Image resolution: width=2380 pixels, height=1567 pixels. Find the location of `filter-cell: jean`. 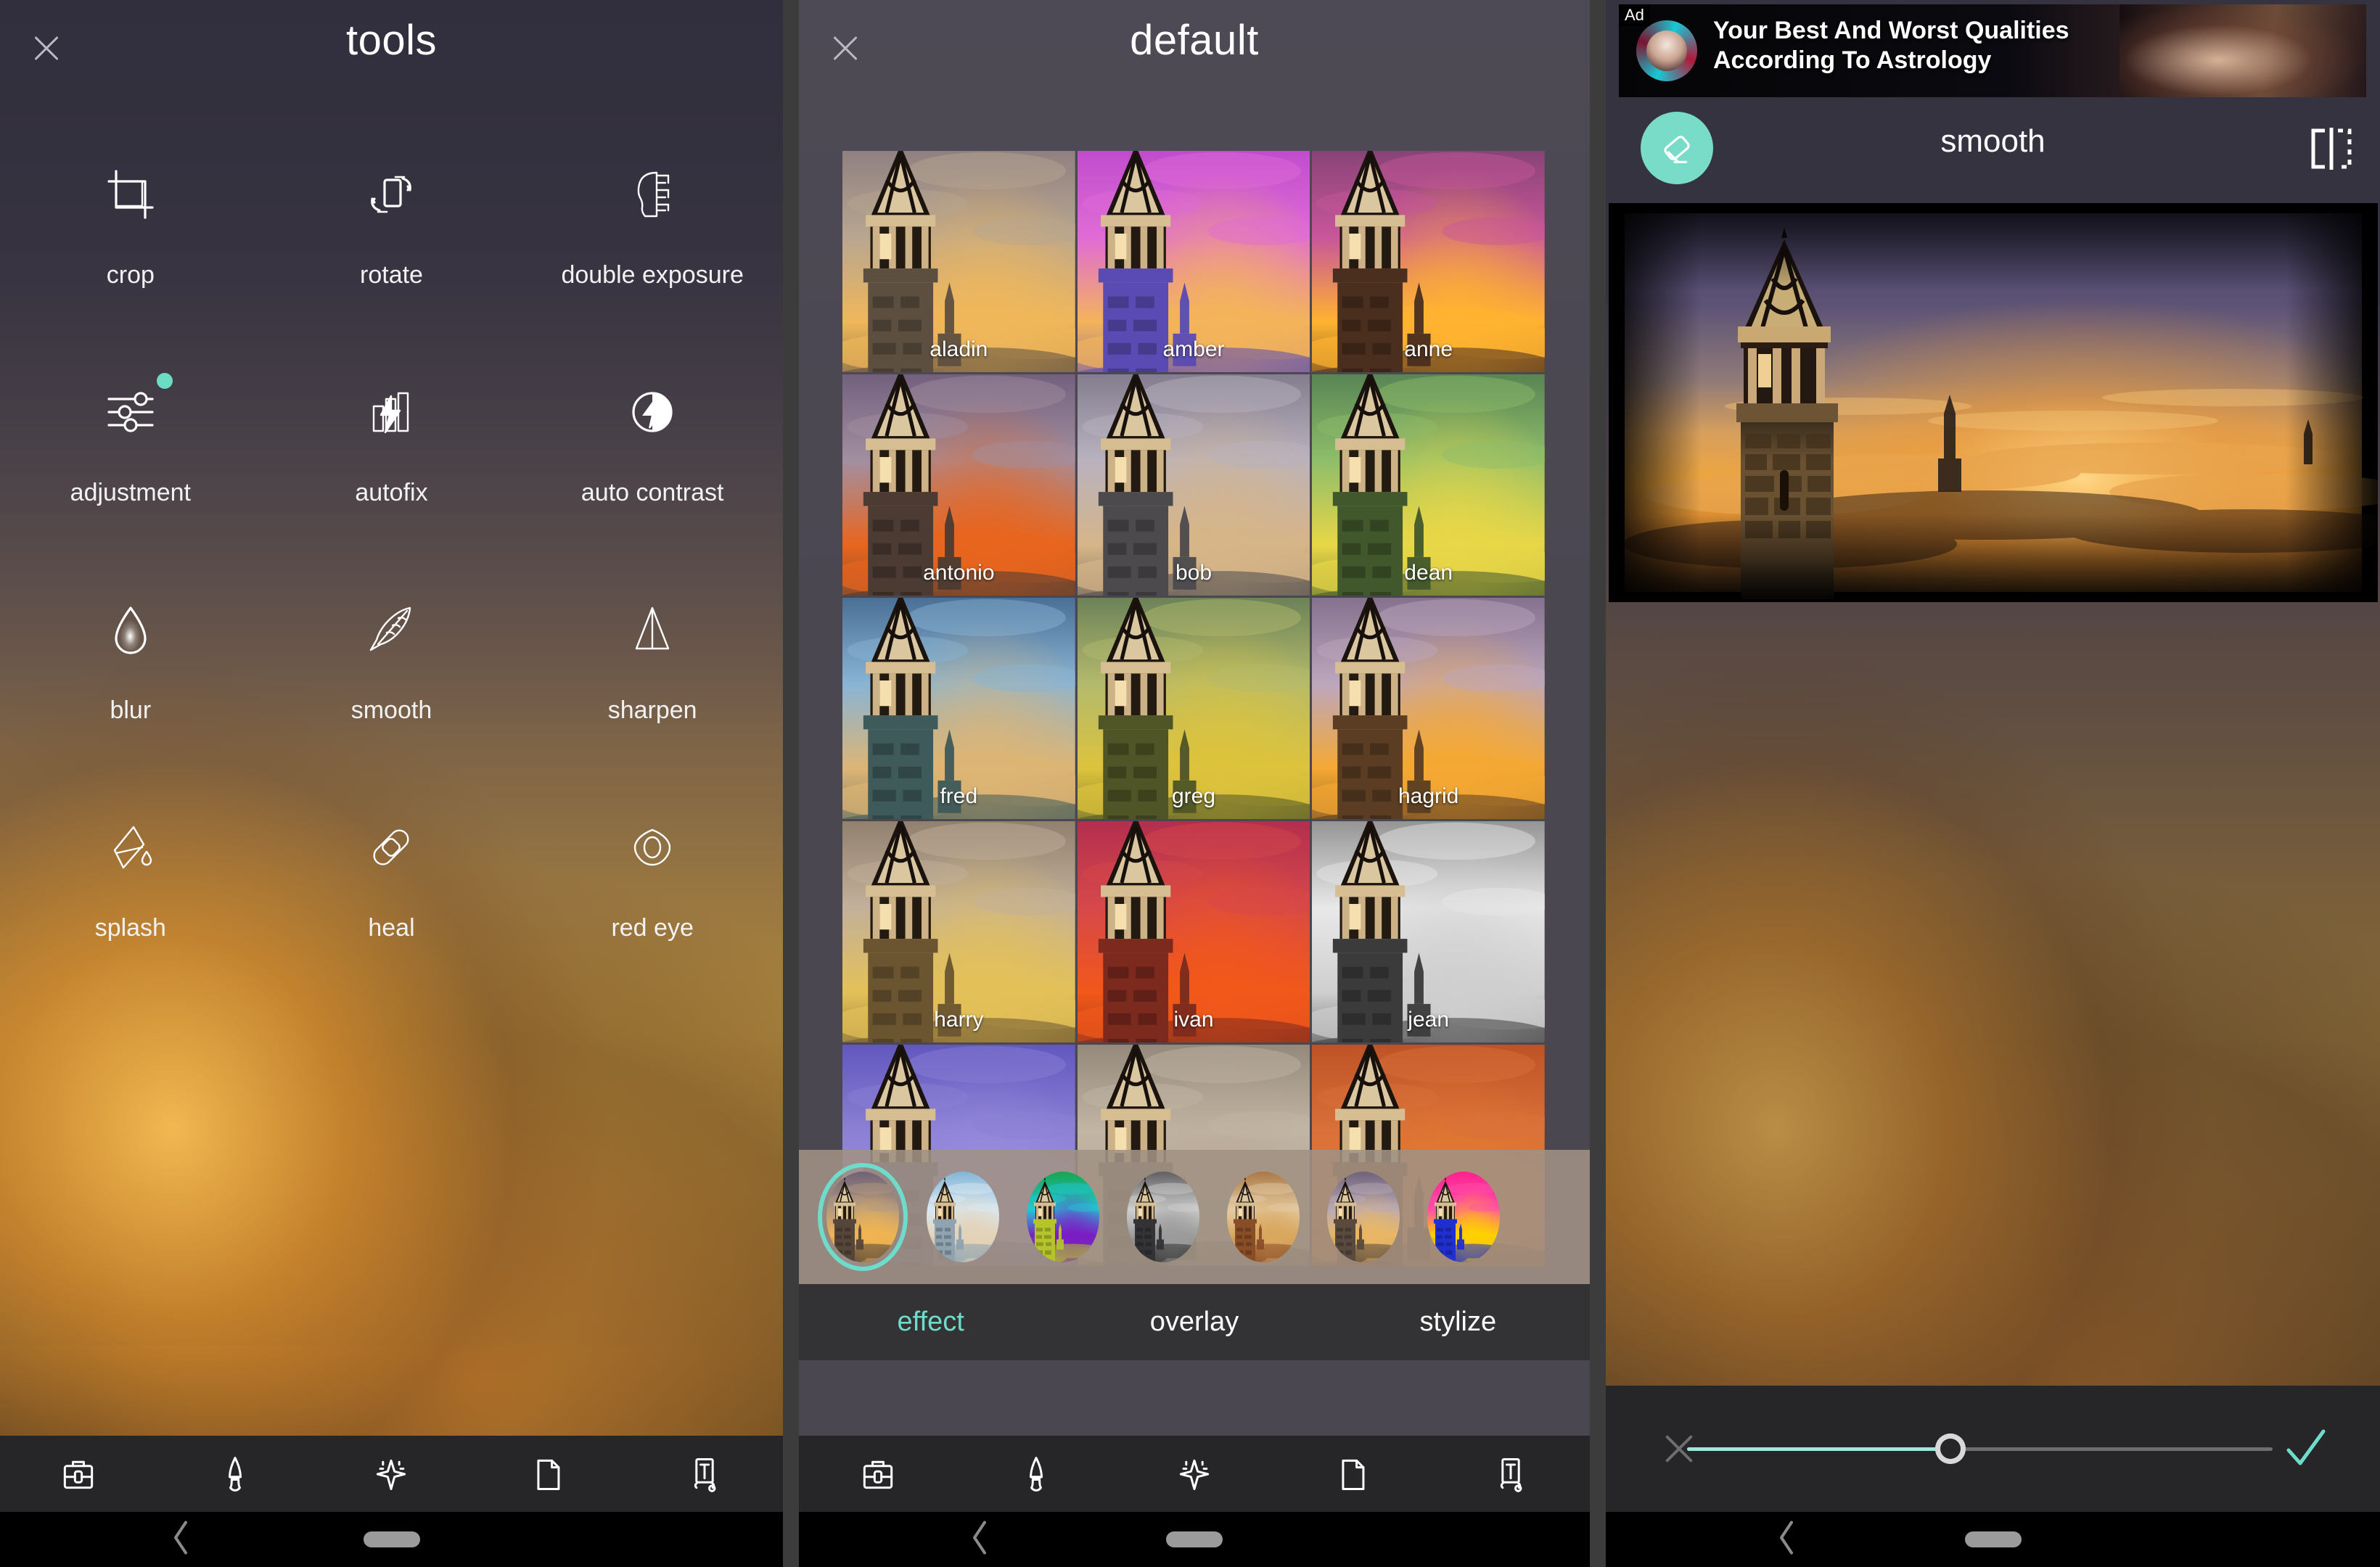

filter-cell: jean is located at coordinates (1428, 932).